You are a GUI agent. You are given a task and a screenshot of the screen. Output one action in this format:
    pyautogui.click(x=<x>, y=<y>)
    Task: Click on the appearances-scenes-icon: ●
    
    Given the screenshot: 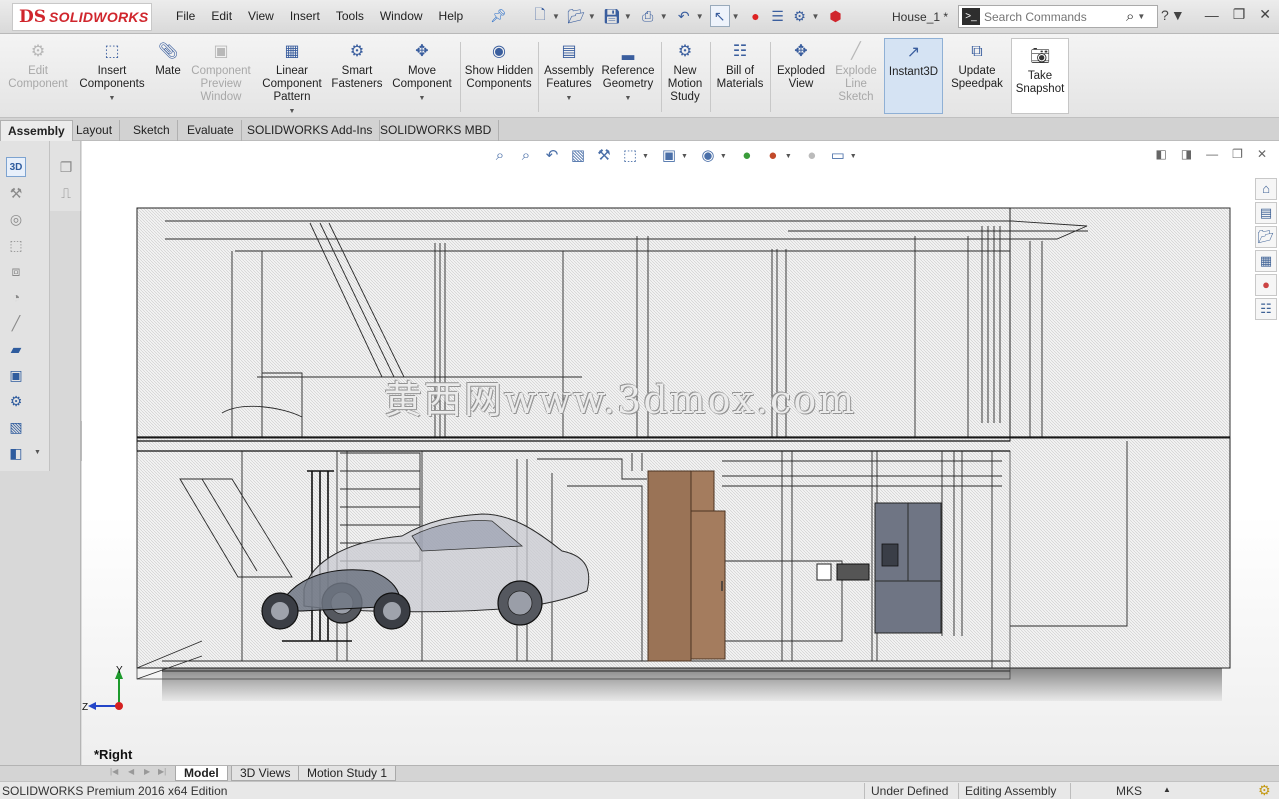 What is the action you would take?
    pyautogui.click(x=1266, y=285)
    